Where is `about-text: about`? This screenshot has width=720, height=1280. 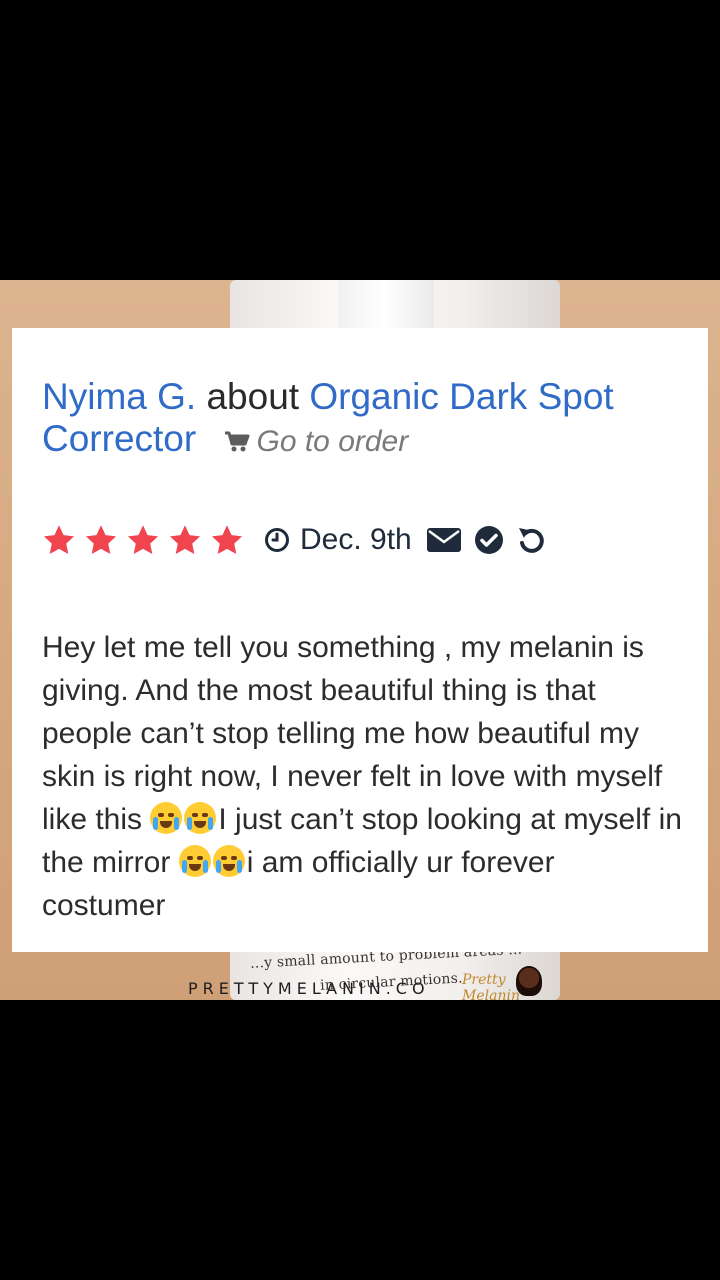
about-text: about is located at coordinates (253, 396).